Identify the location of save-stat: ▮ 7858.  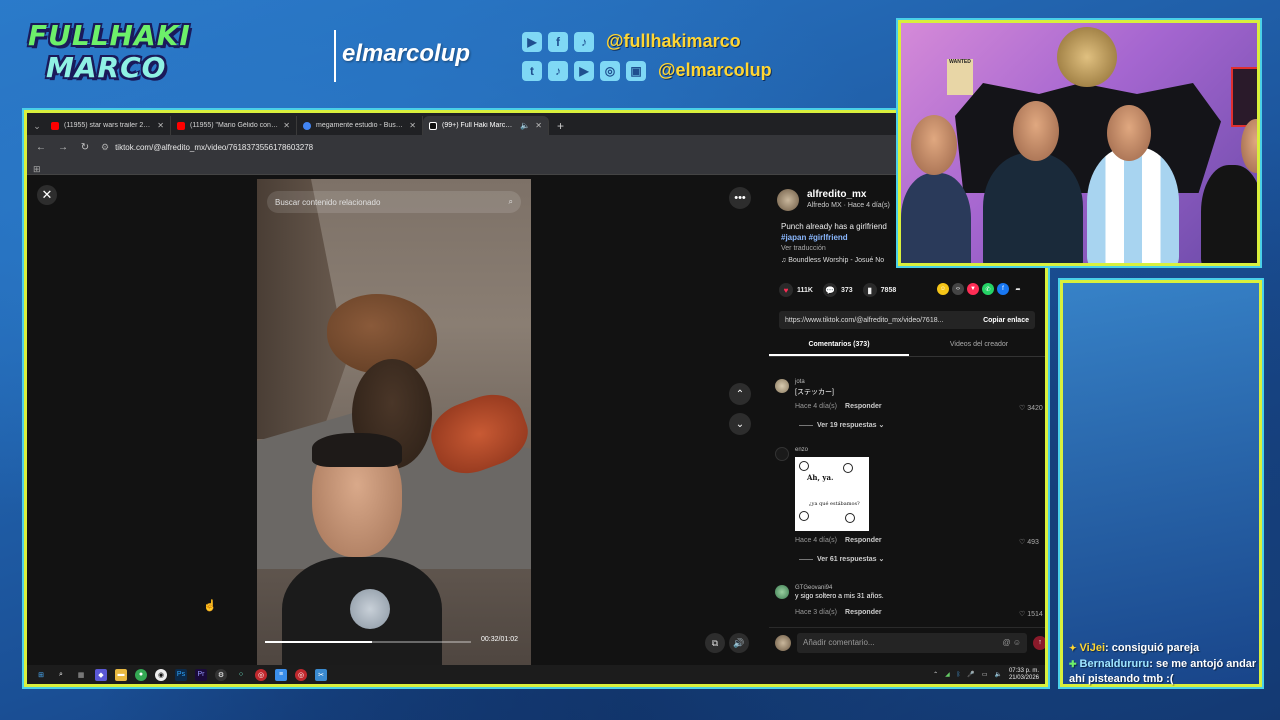
(879, 290).